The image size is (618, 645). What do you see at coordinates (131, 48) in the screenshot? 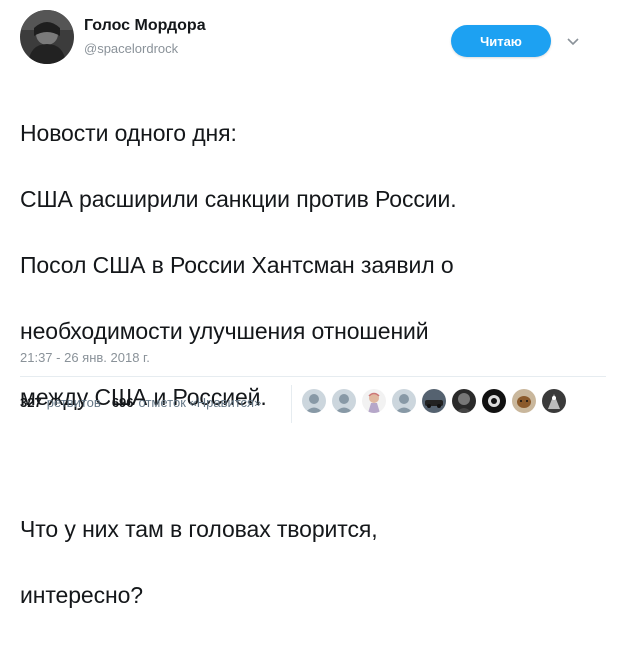
I see `user-handle: @spacelordrock` at bounding box center [131, 48].